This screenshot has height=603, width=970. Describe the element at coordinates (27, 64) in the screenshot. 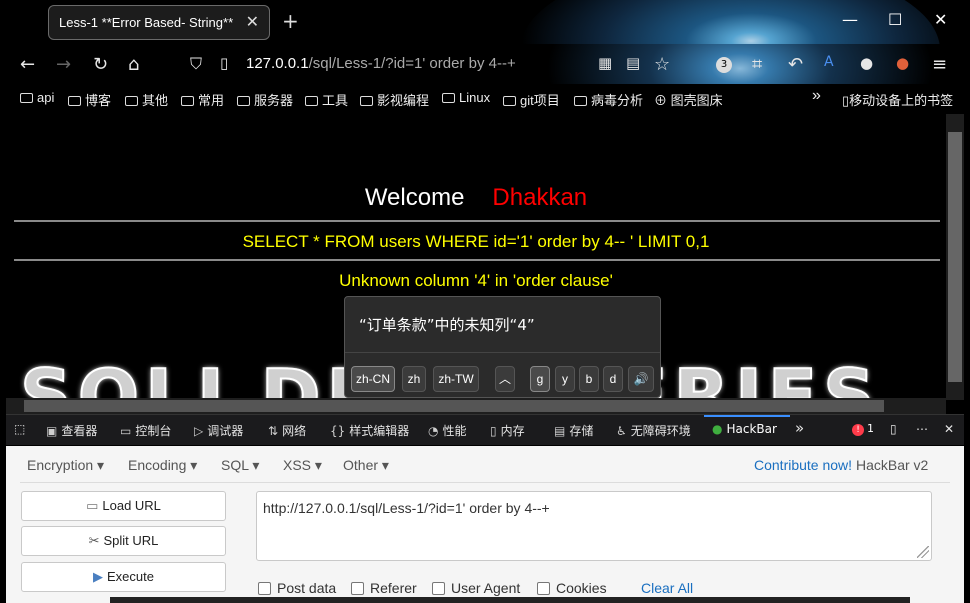

I see `back-arrow-icon: ←` at that location.